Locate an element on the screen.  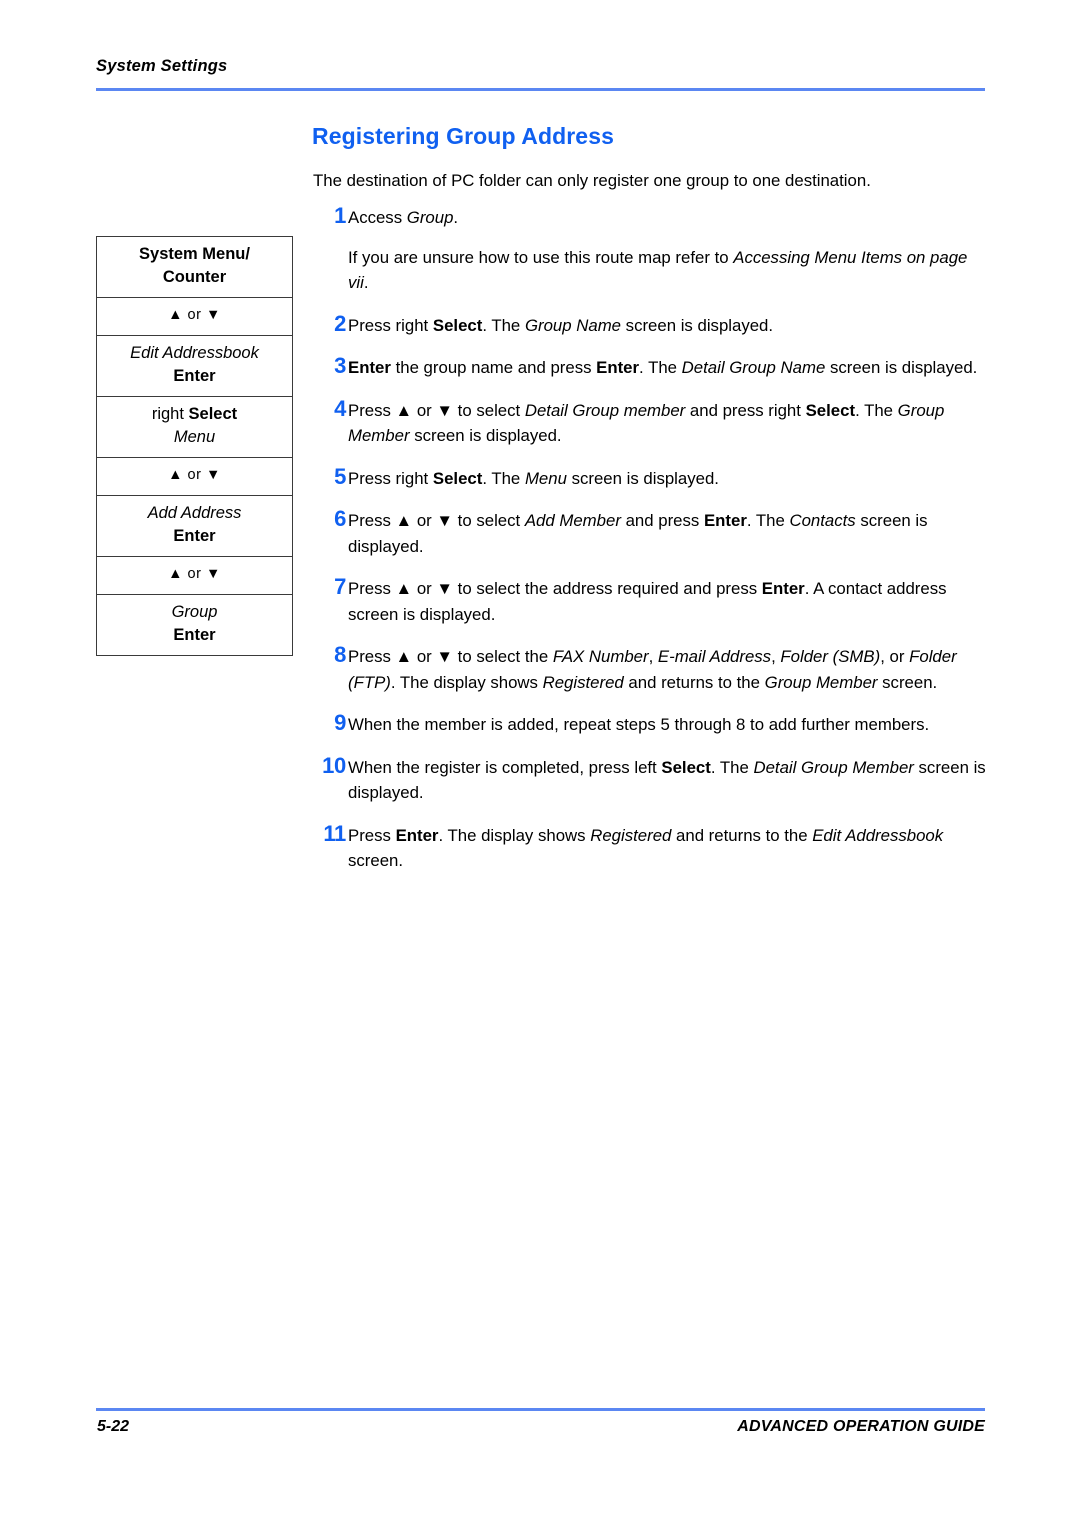
step-number: 10 is located at coordinates (334, 765).